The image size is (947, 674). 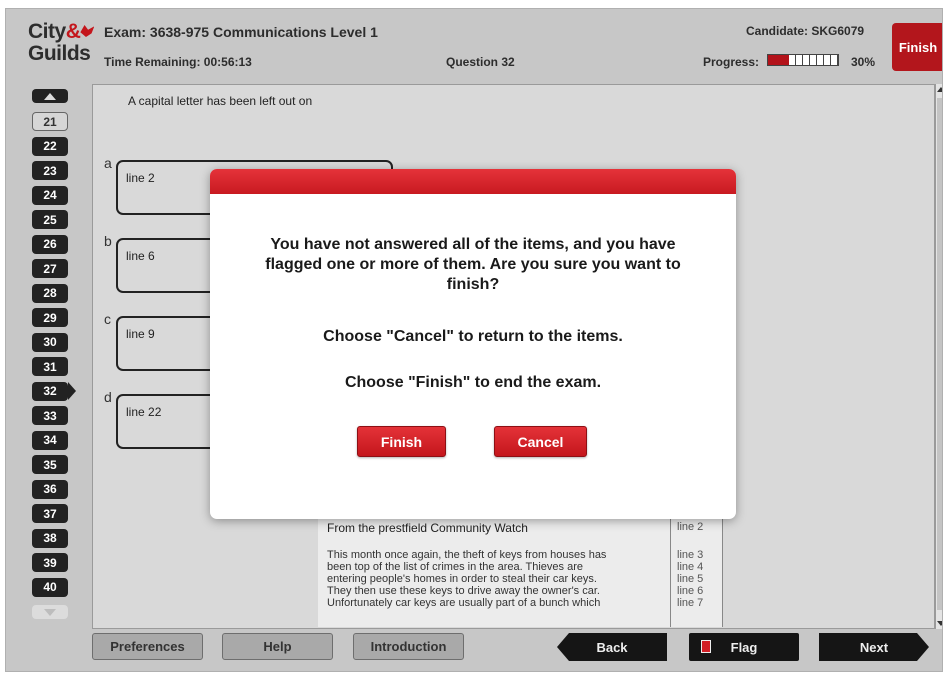 What do you see at coordinates (473, 382) in the screenshot?
I see `dialog-finish-hint: Choose "Finish" to end the exam.` at bounding box center [473, 382].